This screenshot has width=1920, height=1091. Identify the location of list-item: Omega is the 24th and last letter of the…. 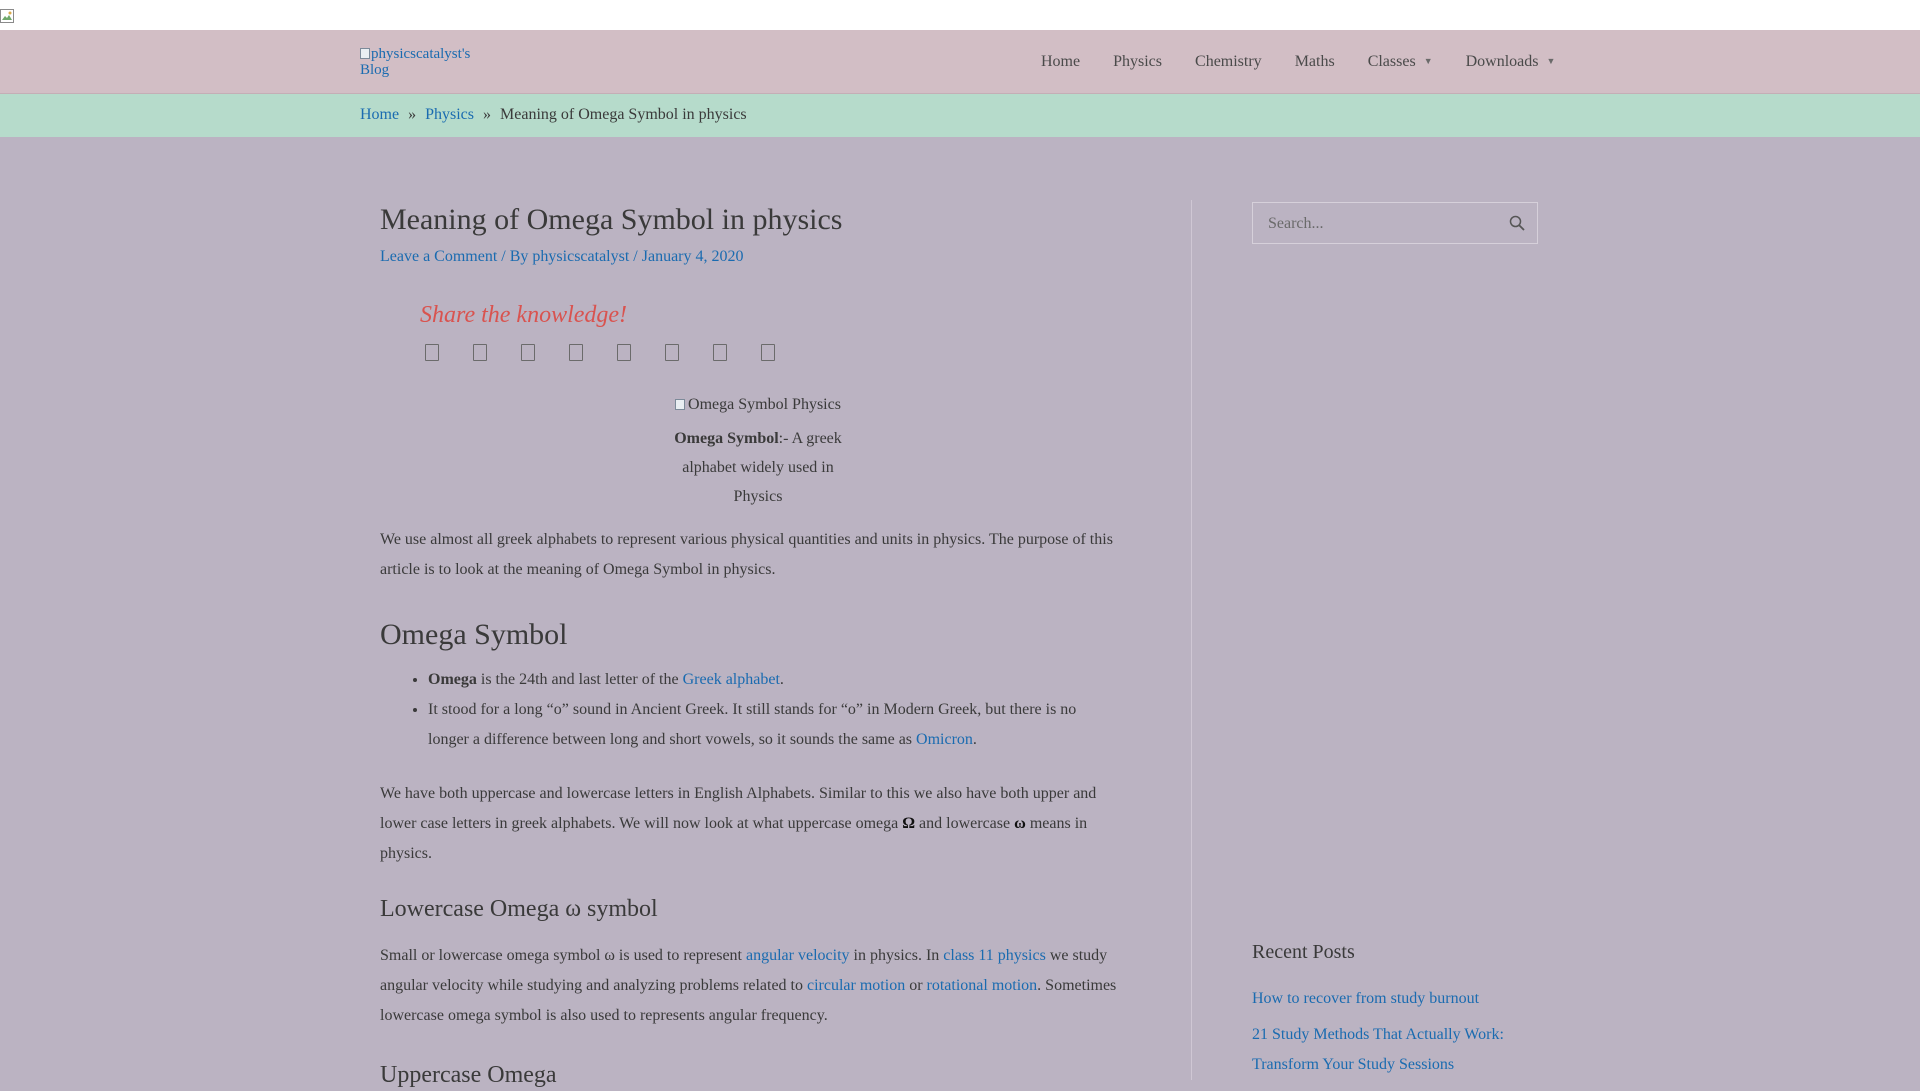
(774, 680).